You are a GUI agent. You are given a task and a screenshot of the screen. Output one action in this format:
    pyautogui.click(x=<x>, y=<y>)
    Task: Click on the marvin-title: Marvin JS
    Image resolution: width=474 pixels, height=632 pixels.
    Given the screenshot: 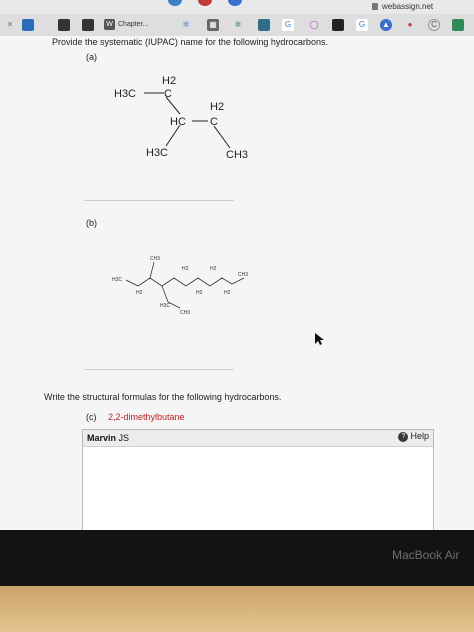 What is the action you would take?
    pyautogui.click(x=108, y=438)
    